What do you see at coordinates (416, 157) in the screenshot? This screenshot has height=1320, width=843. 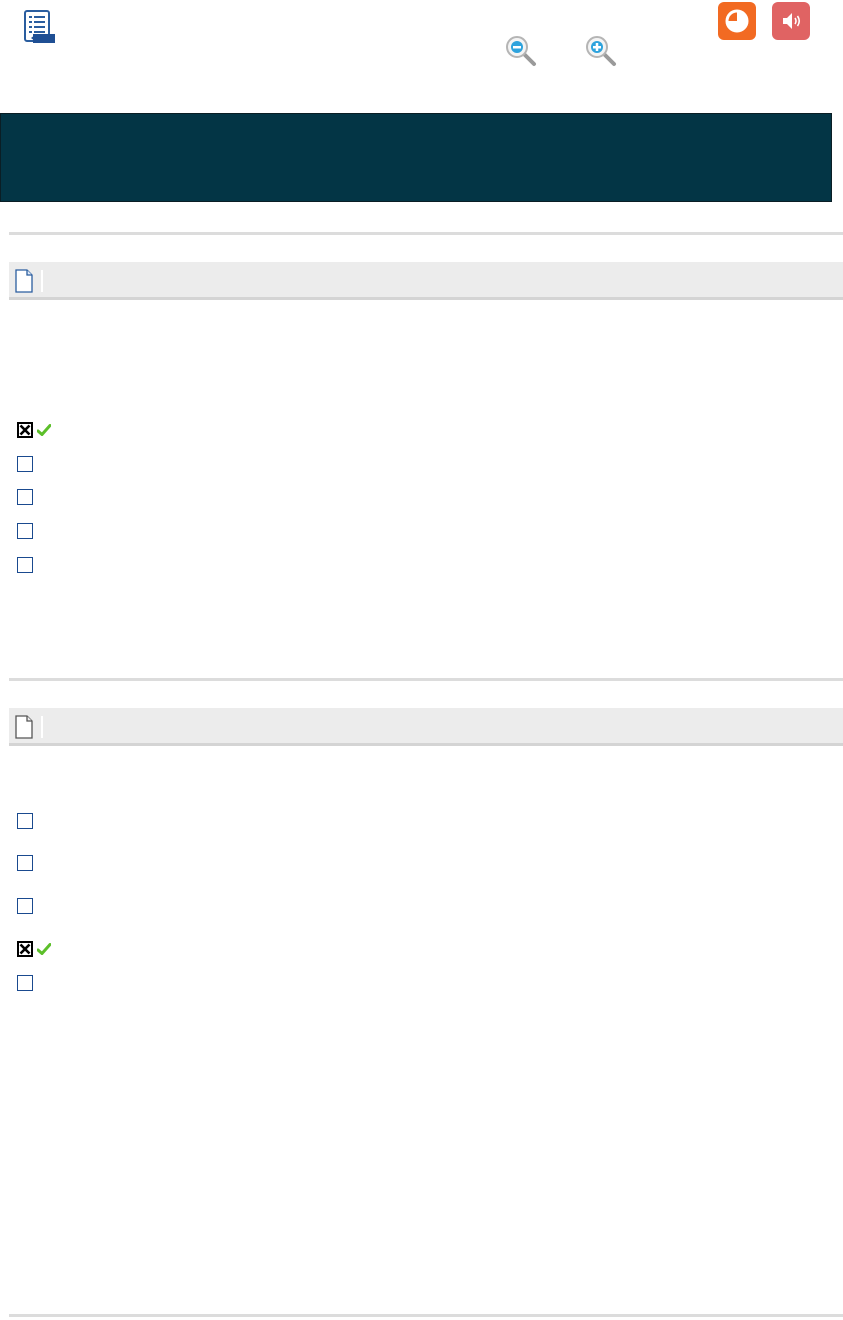 I see `header-banner` at bounding box center [416, 157].